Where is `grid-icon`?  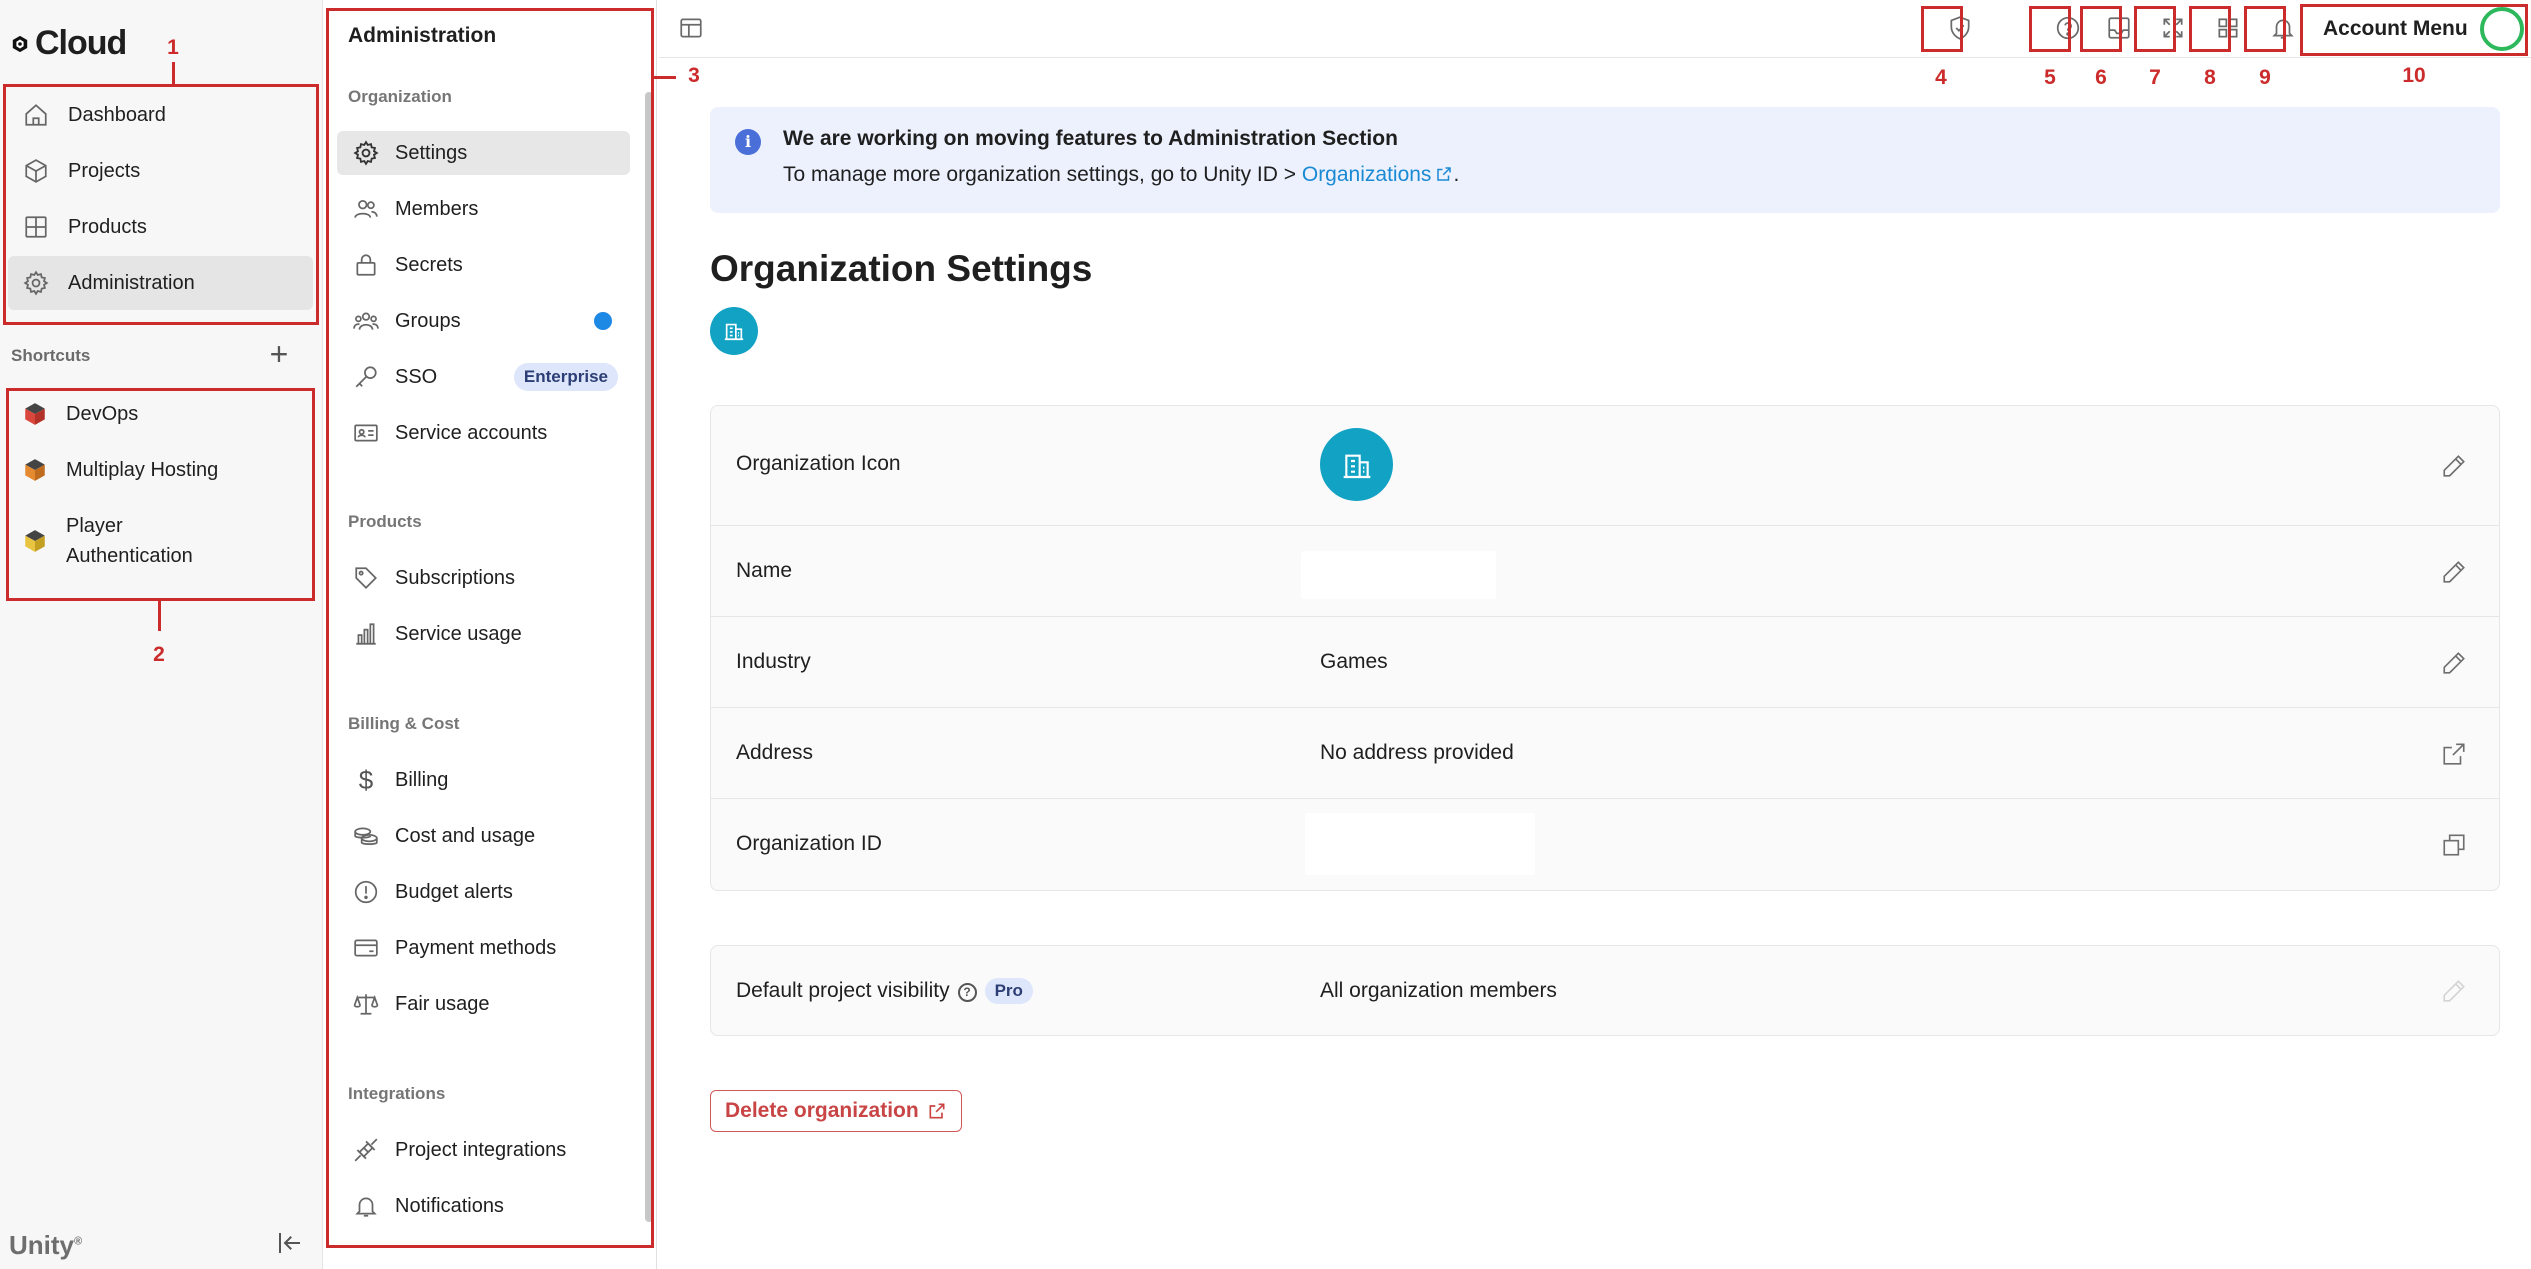
grid-icon is located at coordinates (36, 227).